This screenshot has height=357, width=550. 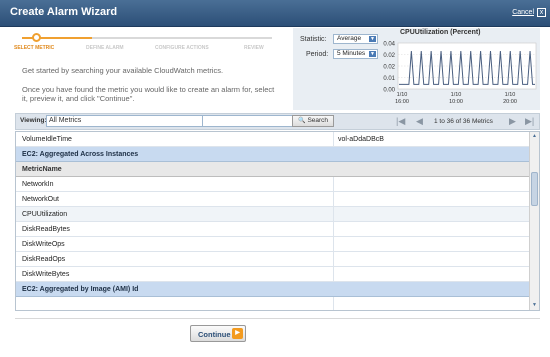 What do you see at coordinates (351, 53) in the screenshot?
I see `period-value: 5 Minutes` at bounding box center [351, 53].